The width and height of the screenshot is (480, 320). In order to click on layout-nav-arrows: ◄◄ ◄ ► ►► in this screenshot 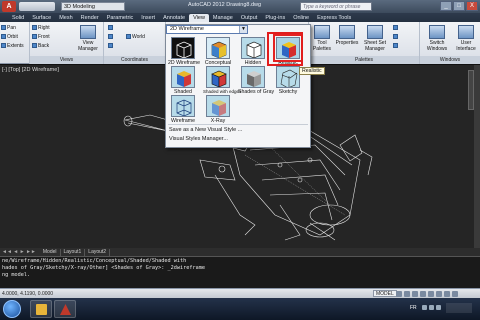, I will do `click(19, 252)`.